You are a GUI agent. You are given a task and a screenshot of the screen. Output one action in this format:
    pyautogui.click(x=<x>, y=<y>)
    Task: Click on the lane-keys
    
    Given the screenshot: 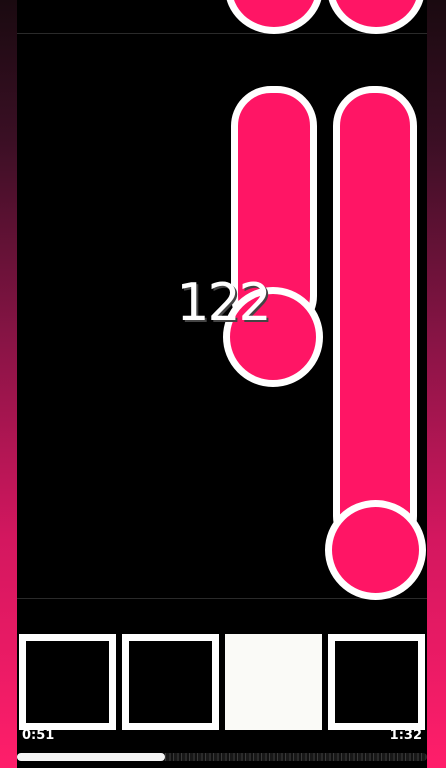 What is the action you would take?
    pyautogui.click(x=223, y=682)
    